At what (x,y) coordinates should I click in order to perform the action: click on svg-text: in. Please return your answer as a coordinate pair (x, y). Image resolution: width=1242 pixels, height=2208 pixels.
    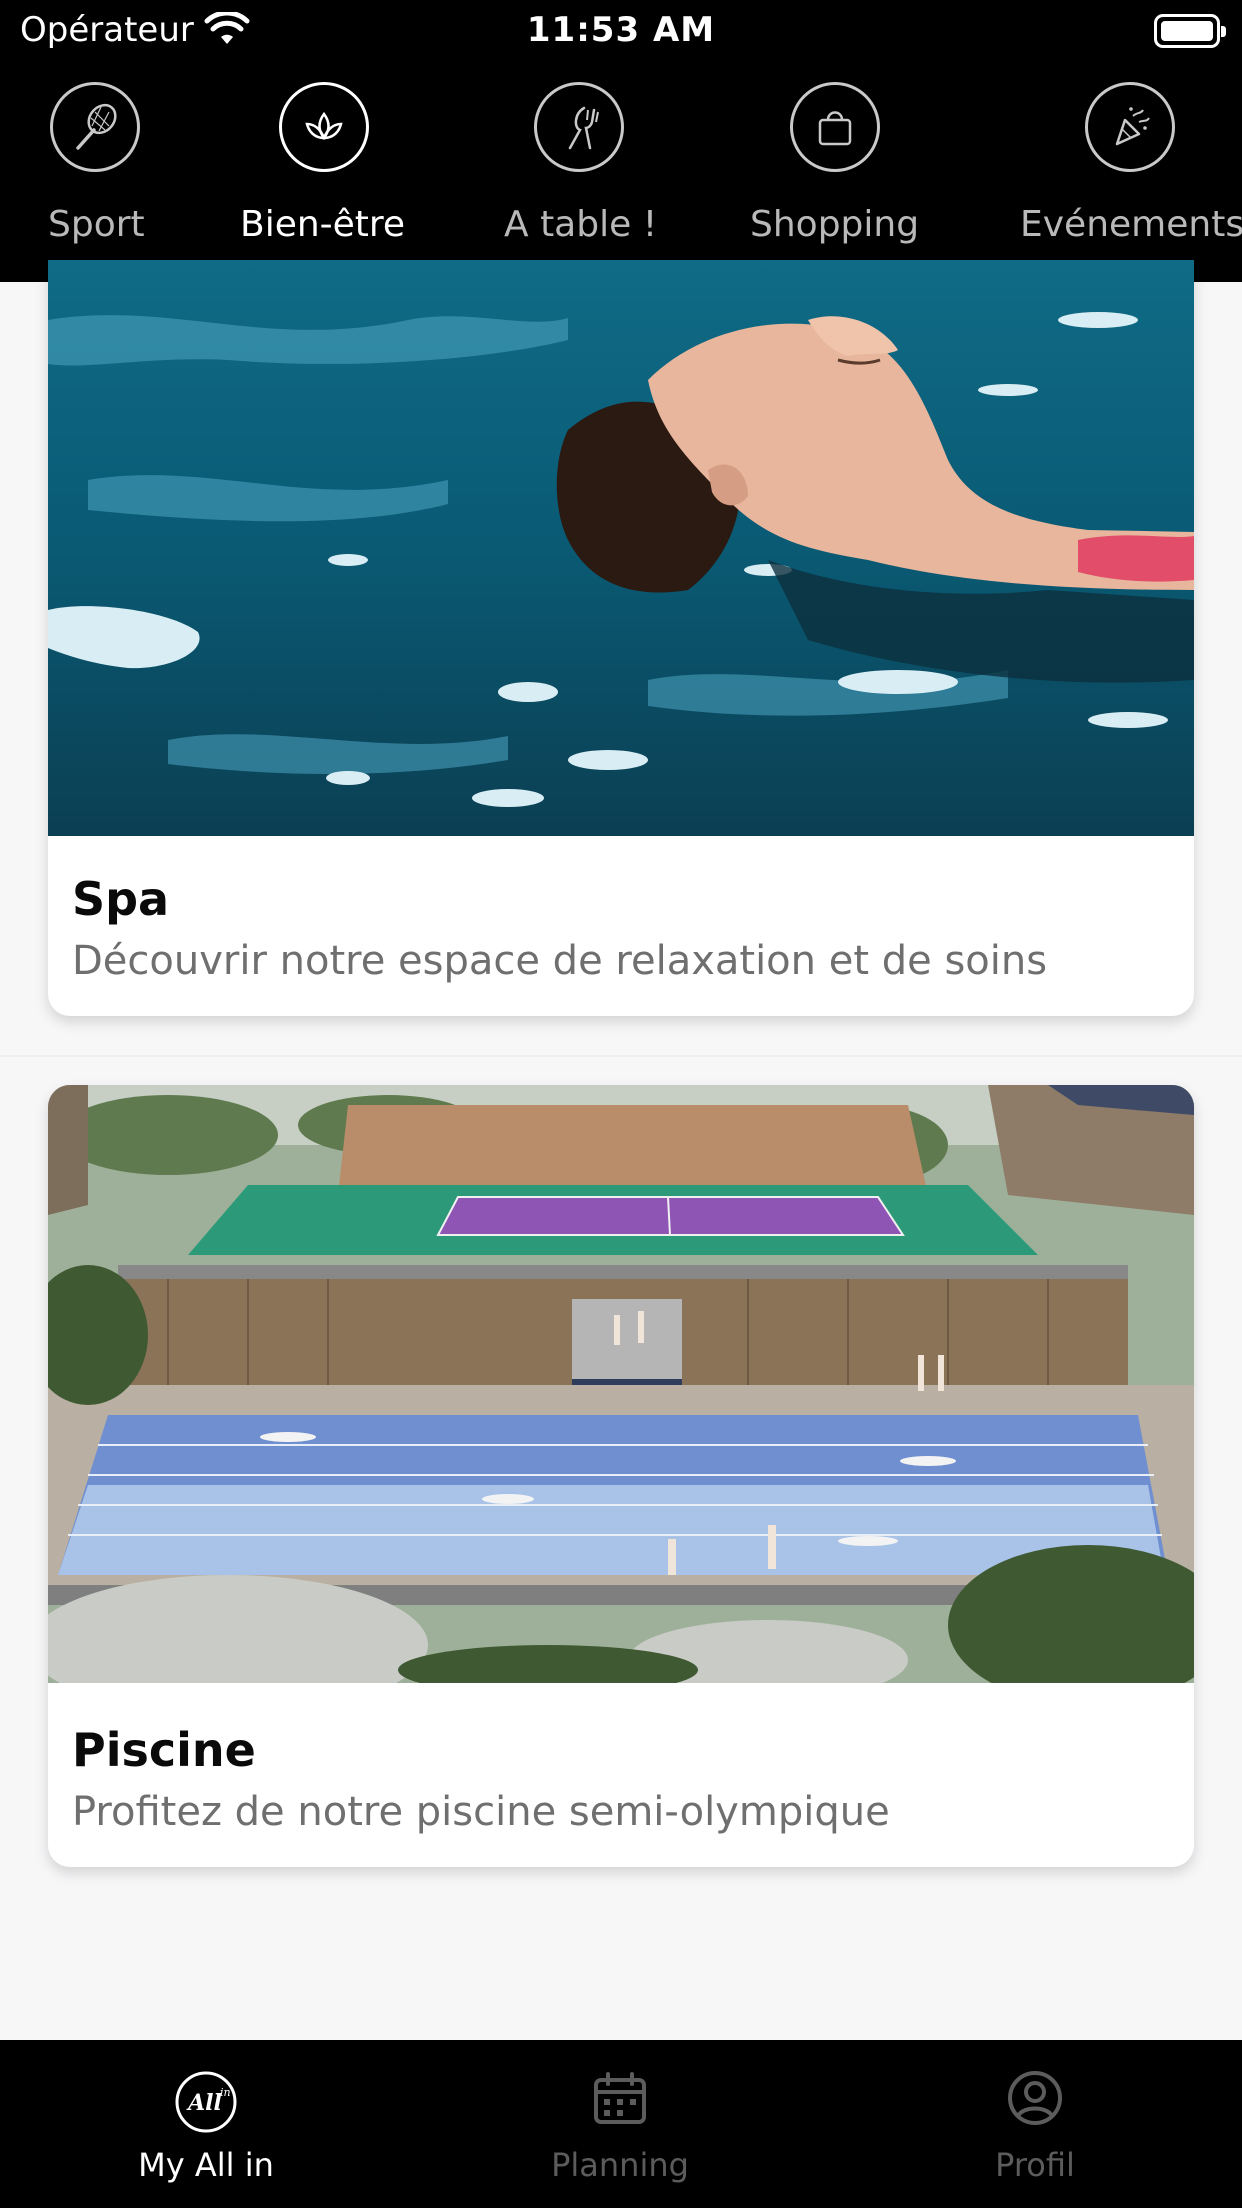
    Looking at the image, I should click on (225, 2092).